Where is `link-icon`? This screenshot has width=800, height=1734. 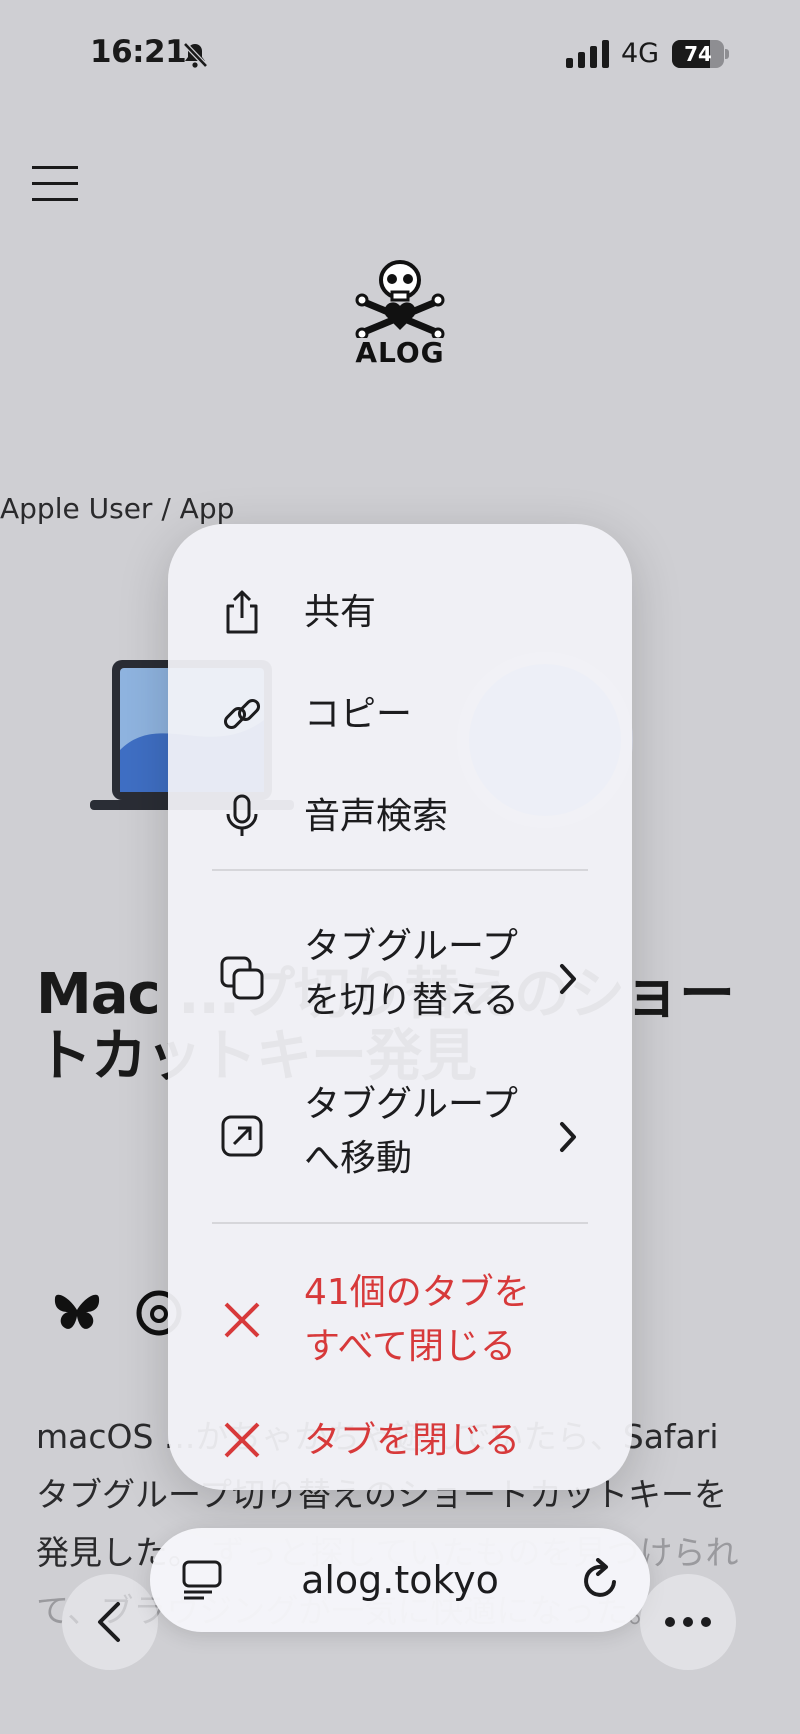 link-icon is located at coordinates (242, 714).